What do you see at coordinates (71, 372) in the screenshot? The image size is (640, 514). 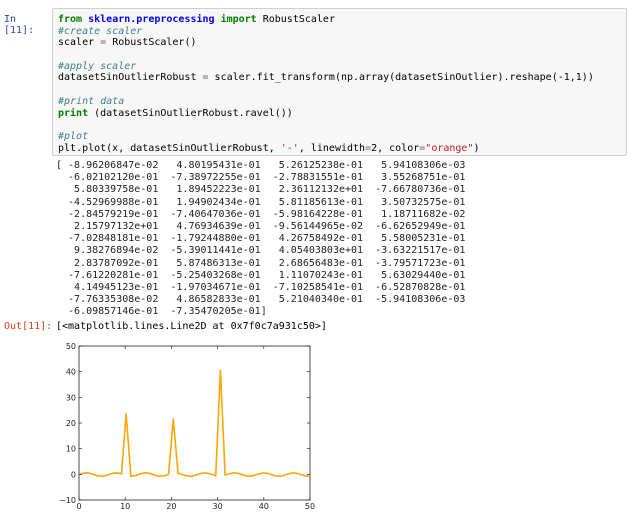 I see `y-tick-label: 40` at bounding box center [71, 372].